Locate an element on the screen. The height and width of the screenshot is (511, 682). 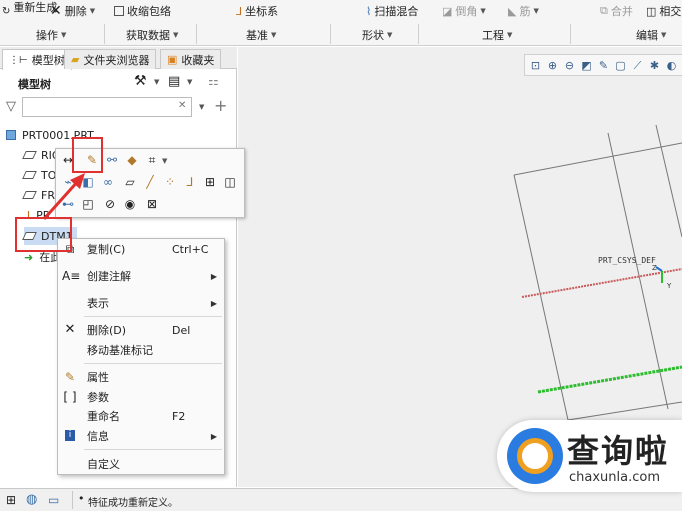
watermark-url: chaxunla.com is located at coordinates (614, 477).